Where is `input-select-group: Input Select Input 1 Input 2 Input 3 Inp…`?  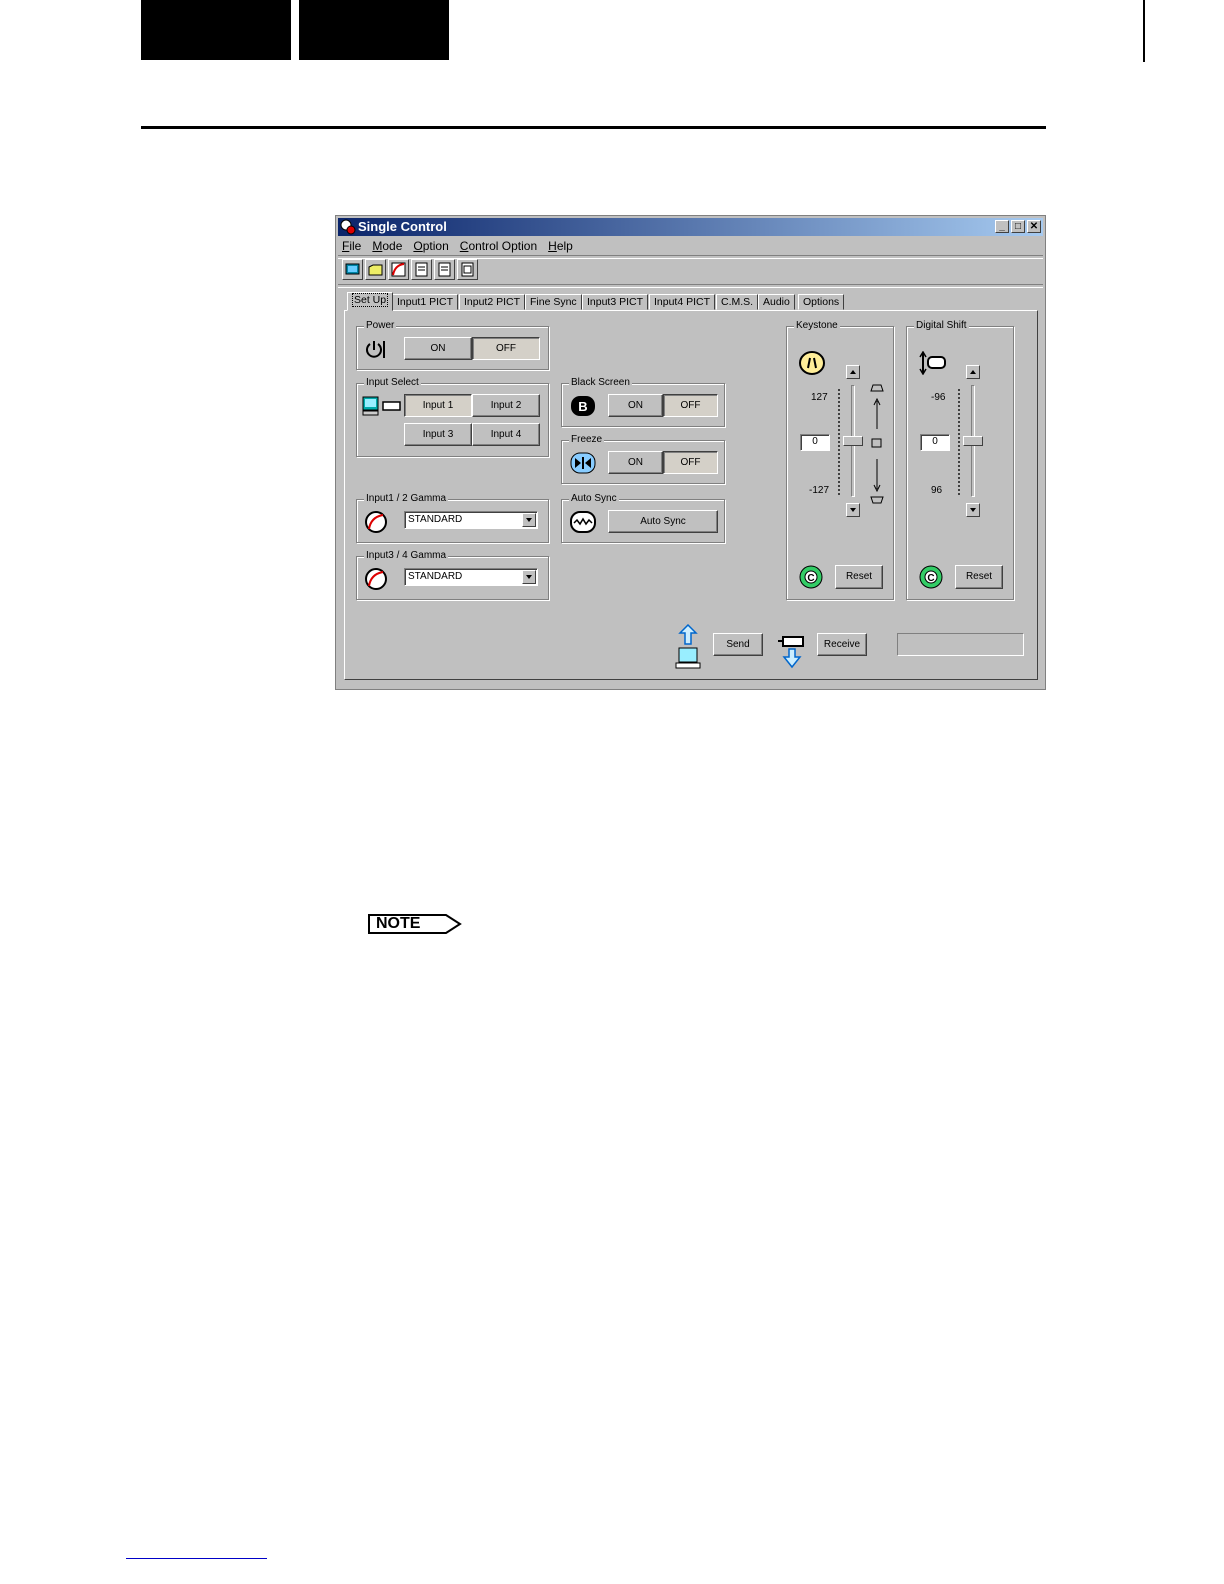 input-select-group: Input Select Input 1 Input 2 Input 3 Inp… is located at coordinates (452, 416).